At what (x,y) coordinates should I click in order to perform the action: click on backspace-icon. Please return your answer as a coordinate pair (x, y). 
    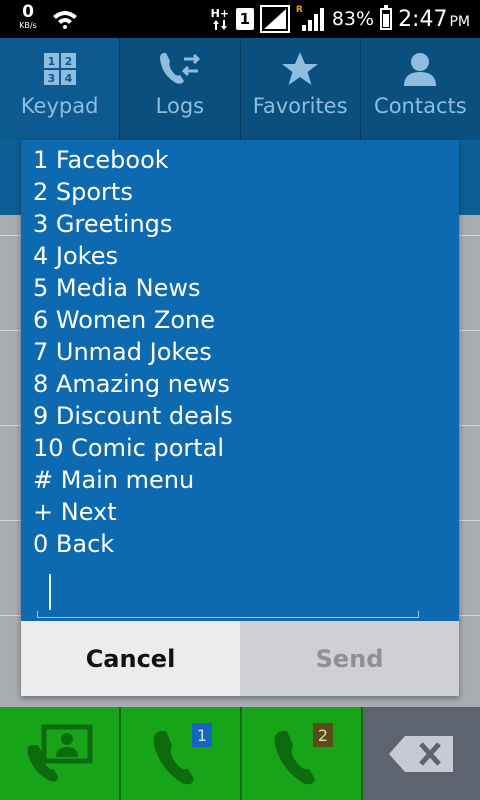
    Looking at the image, I should click on (420, 753).